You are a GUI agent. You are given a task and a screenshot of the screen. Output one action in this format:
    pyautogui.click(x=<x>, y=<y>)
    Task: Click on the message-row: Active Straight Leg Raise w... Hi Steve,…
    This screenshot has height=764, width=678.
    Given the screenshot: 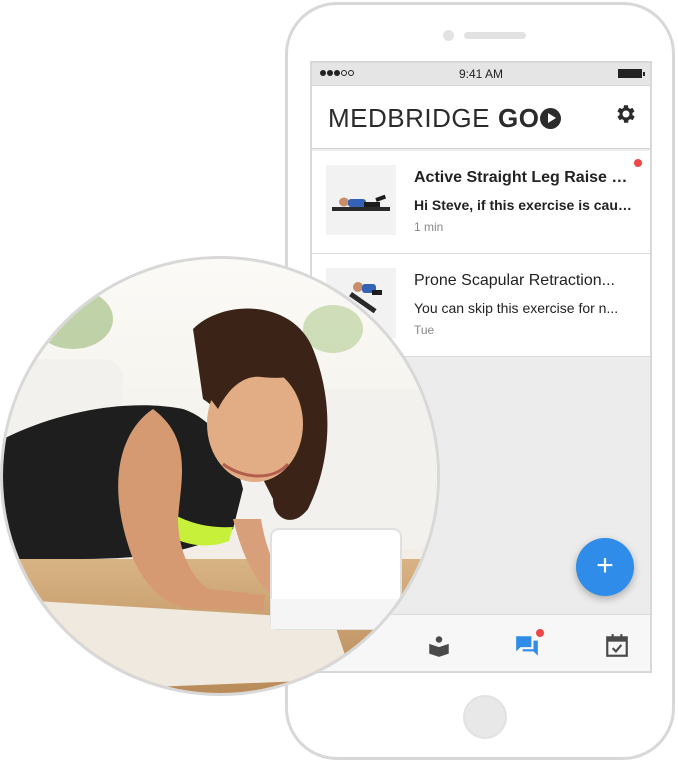 What is the action you would take?
    pyautogui.click(x=481, y=202)
    